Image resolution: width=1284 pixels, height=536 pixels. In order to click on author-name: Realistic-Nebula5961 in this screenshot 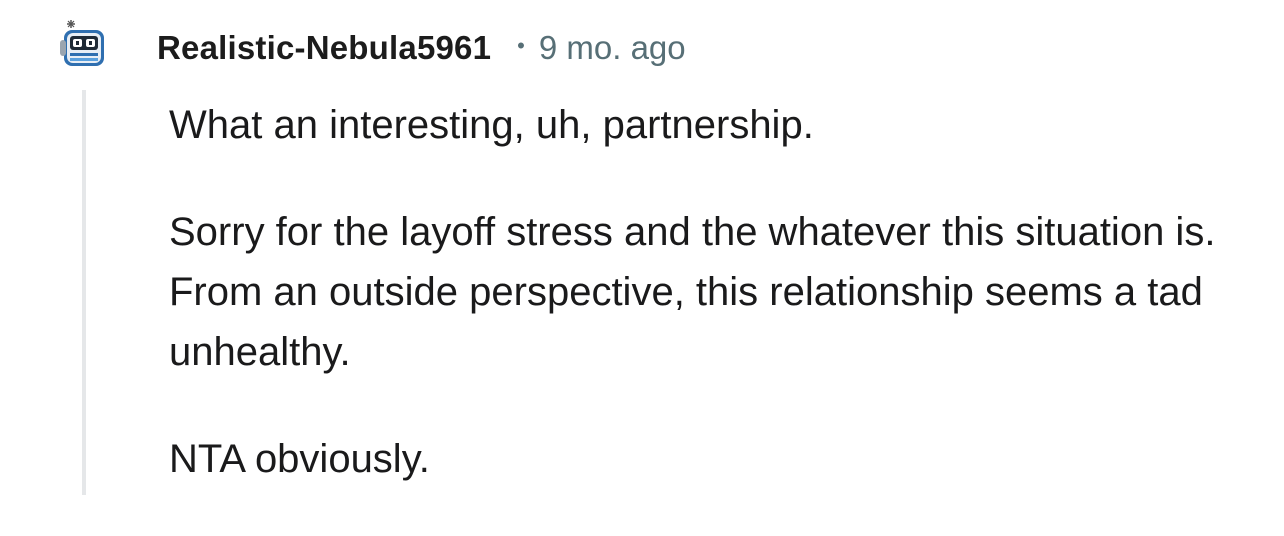, I will do `click(324, 48)`.